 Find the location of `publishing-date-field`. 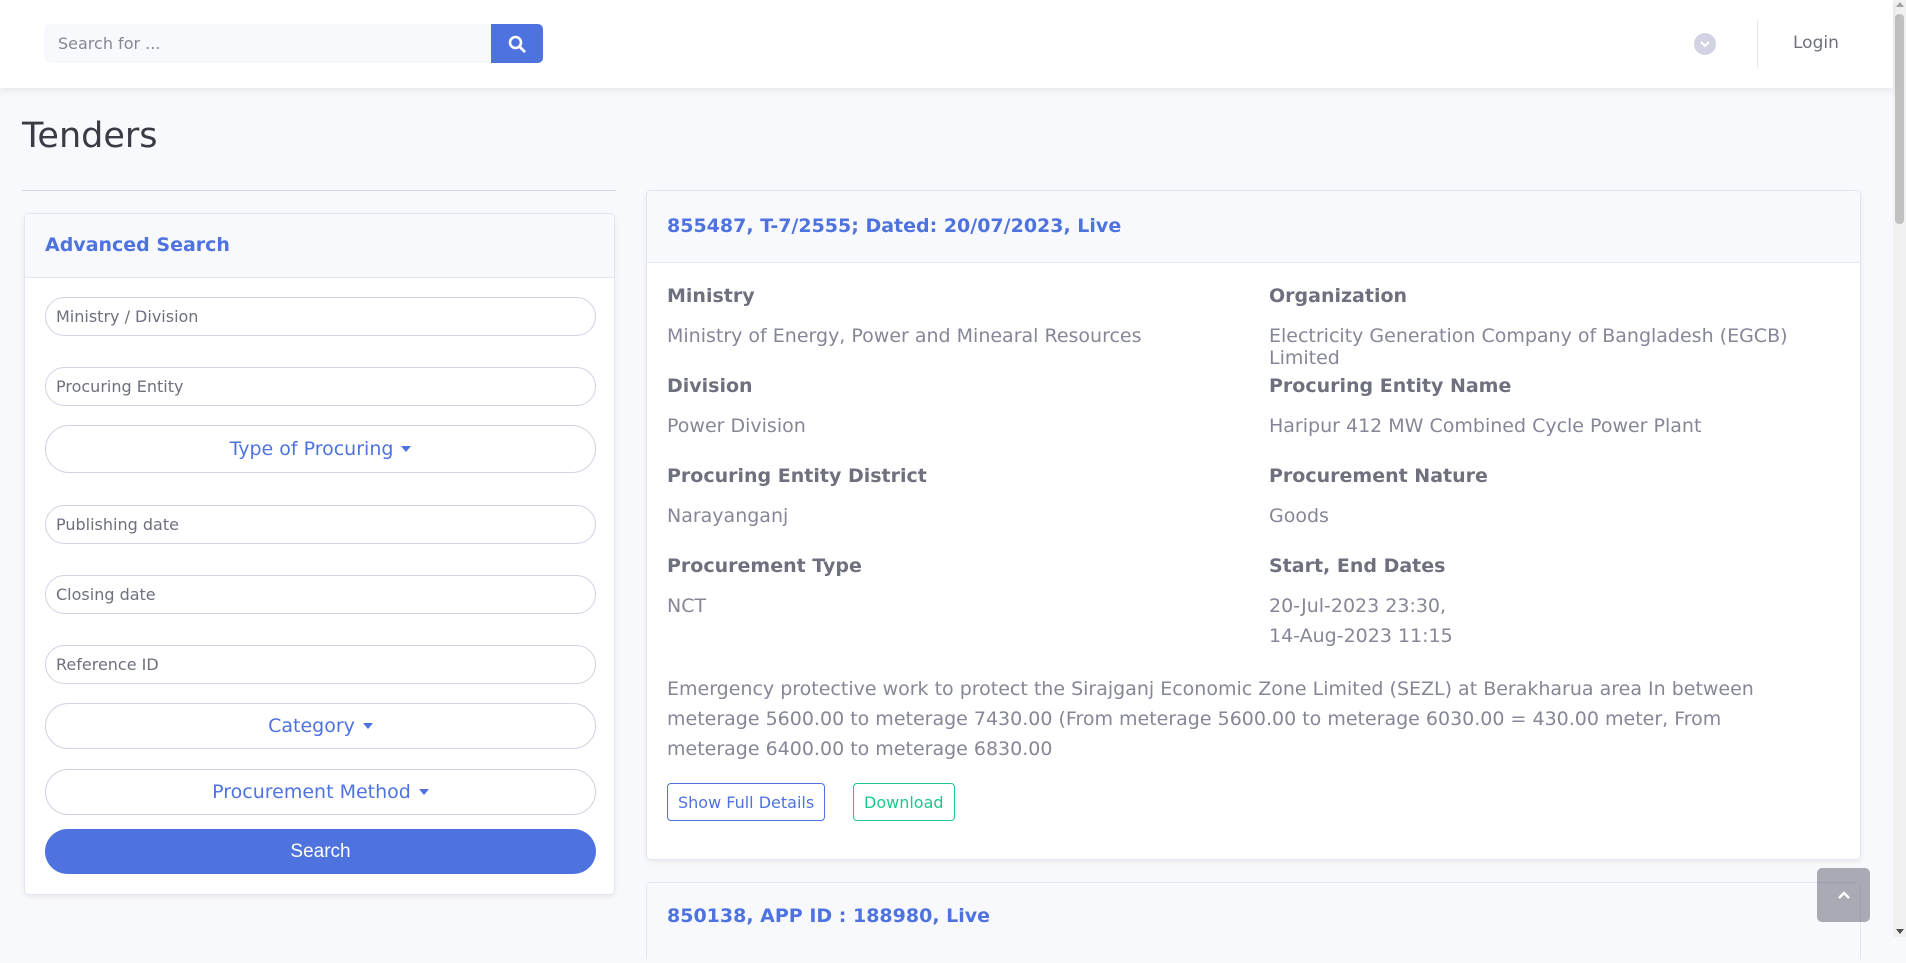

publishing-date-field is located at coordinates (320, 524).